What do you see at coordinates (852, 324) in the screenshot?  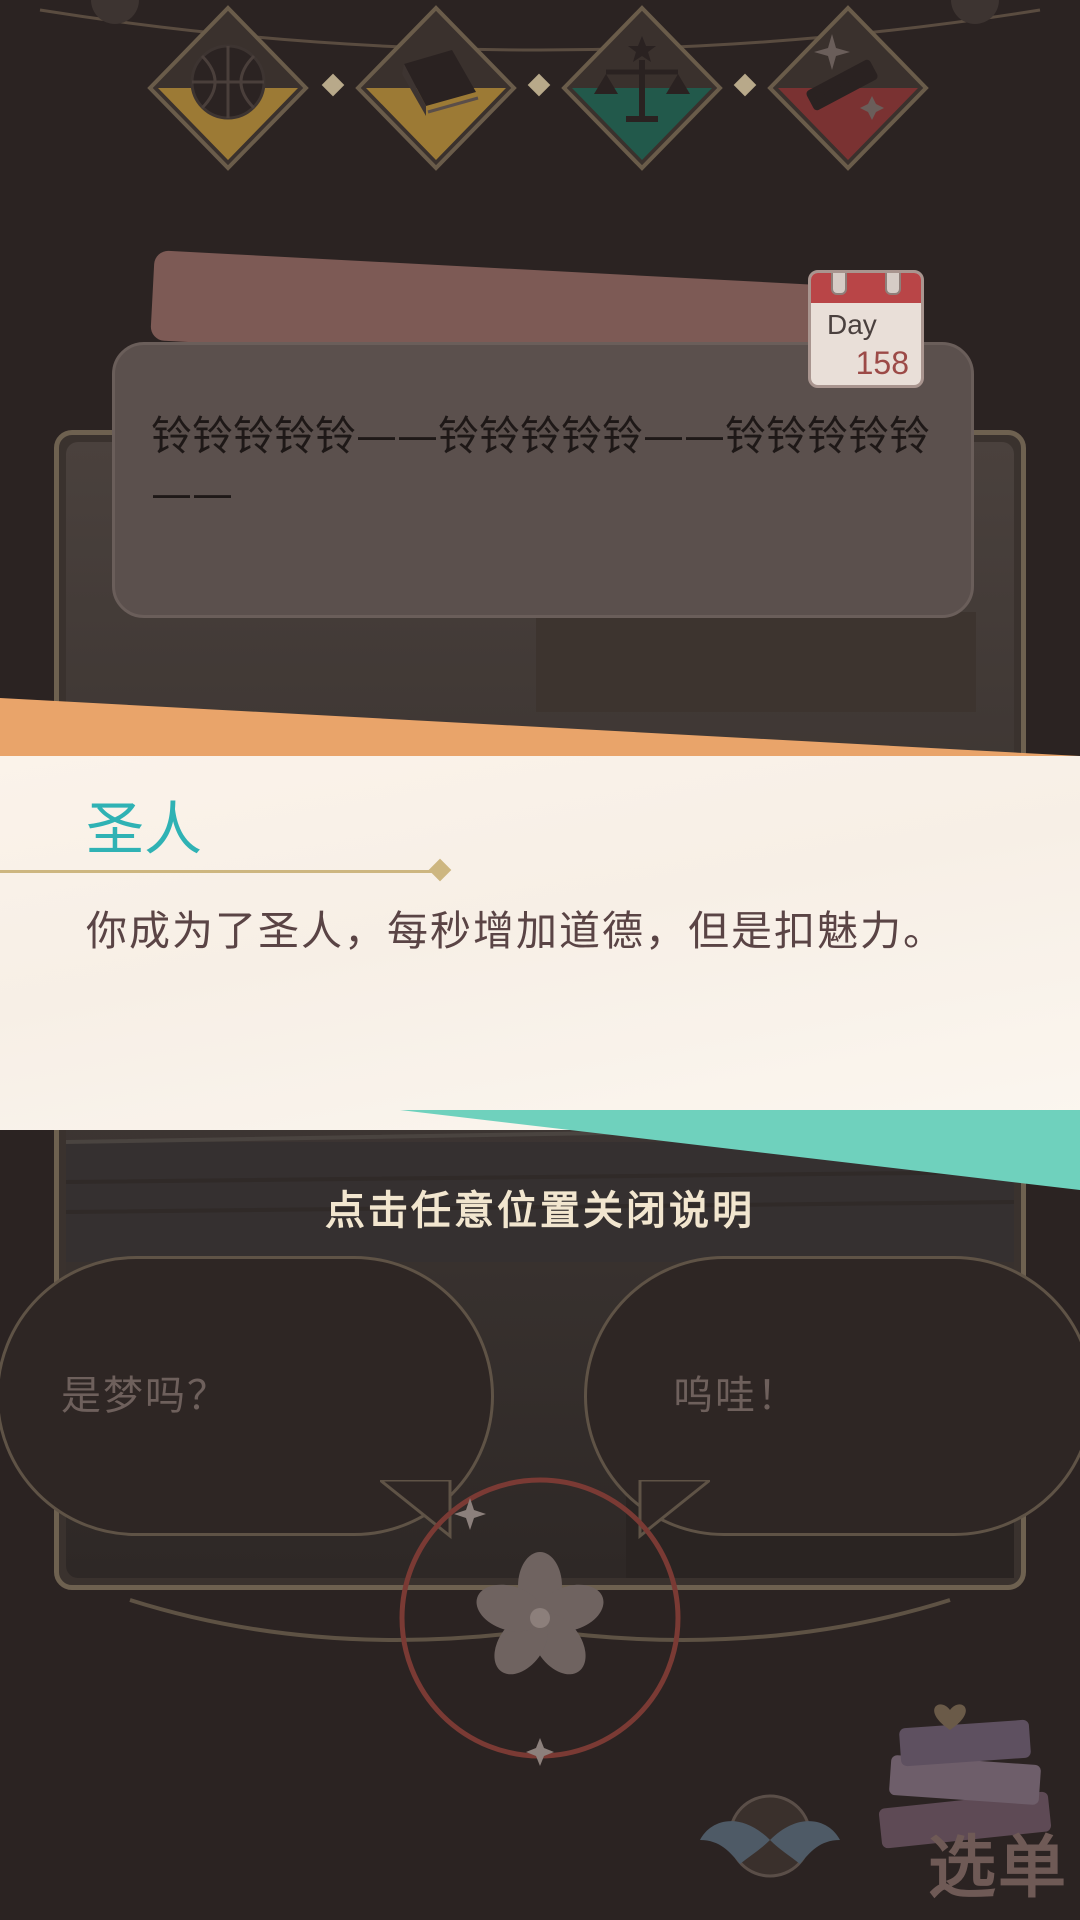 I see `day-label: Day` at bounding box center [852, 324].